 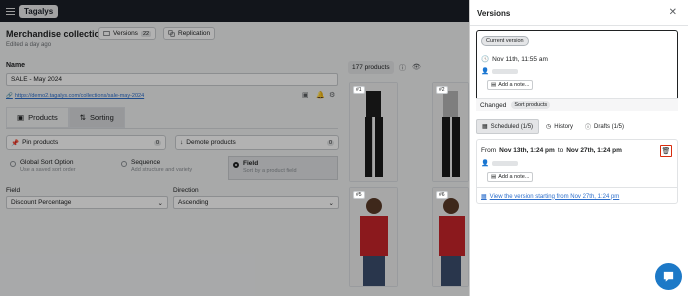 What do you see at coordinates (485, 59) in the screenshot?
I see `clock-icon: 🕓` at bounding box center [485, 59].